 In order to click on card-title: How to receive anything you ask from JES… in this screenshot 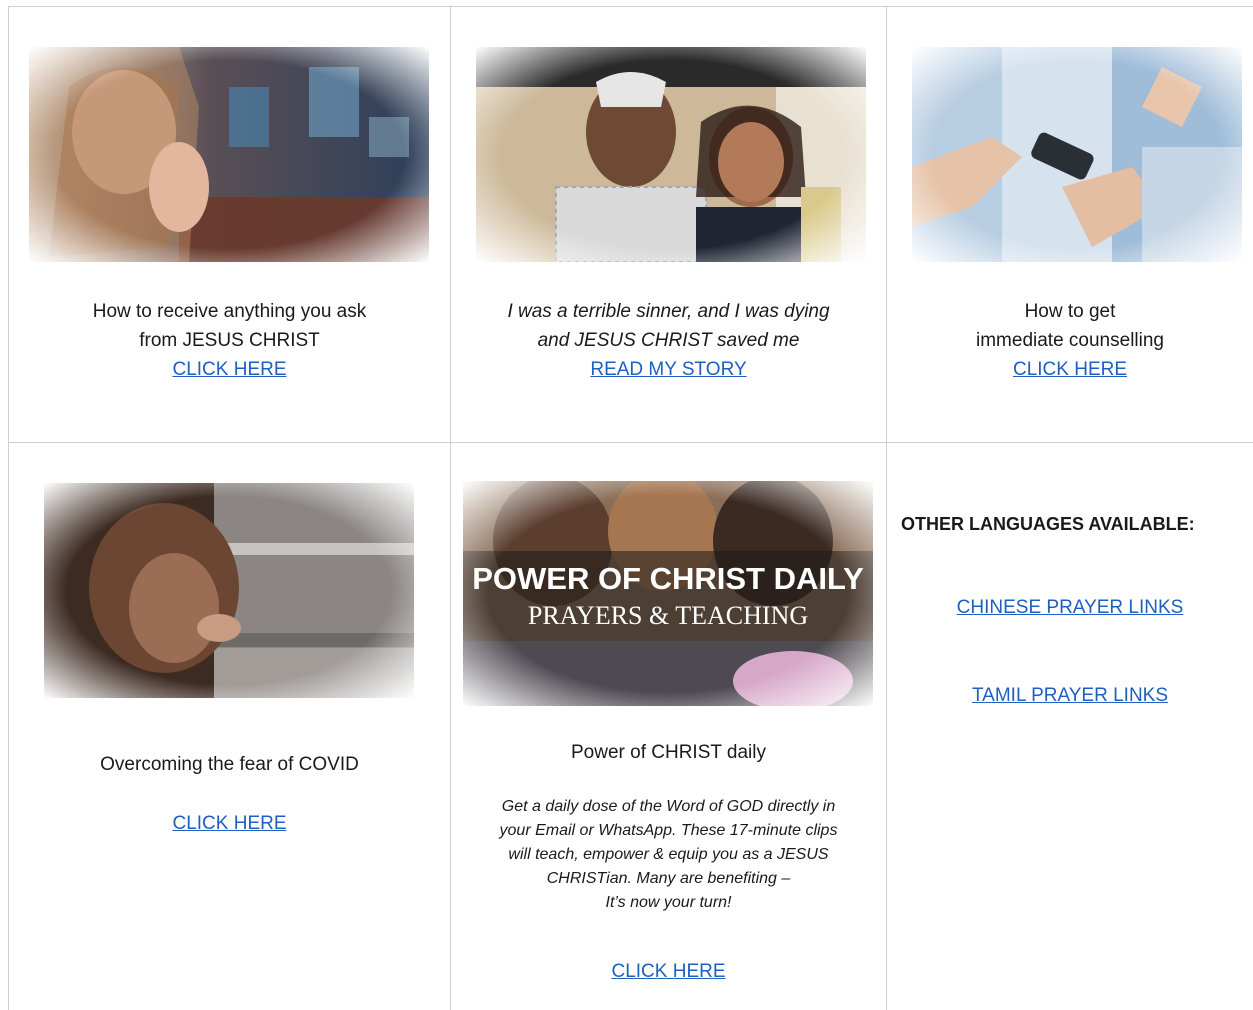, I will do `click(229, 340)`.